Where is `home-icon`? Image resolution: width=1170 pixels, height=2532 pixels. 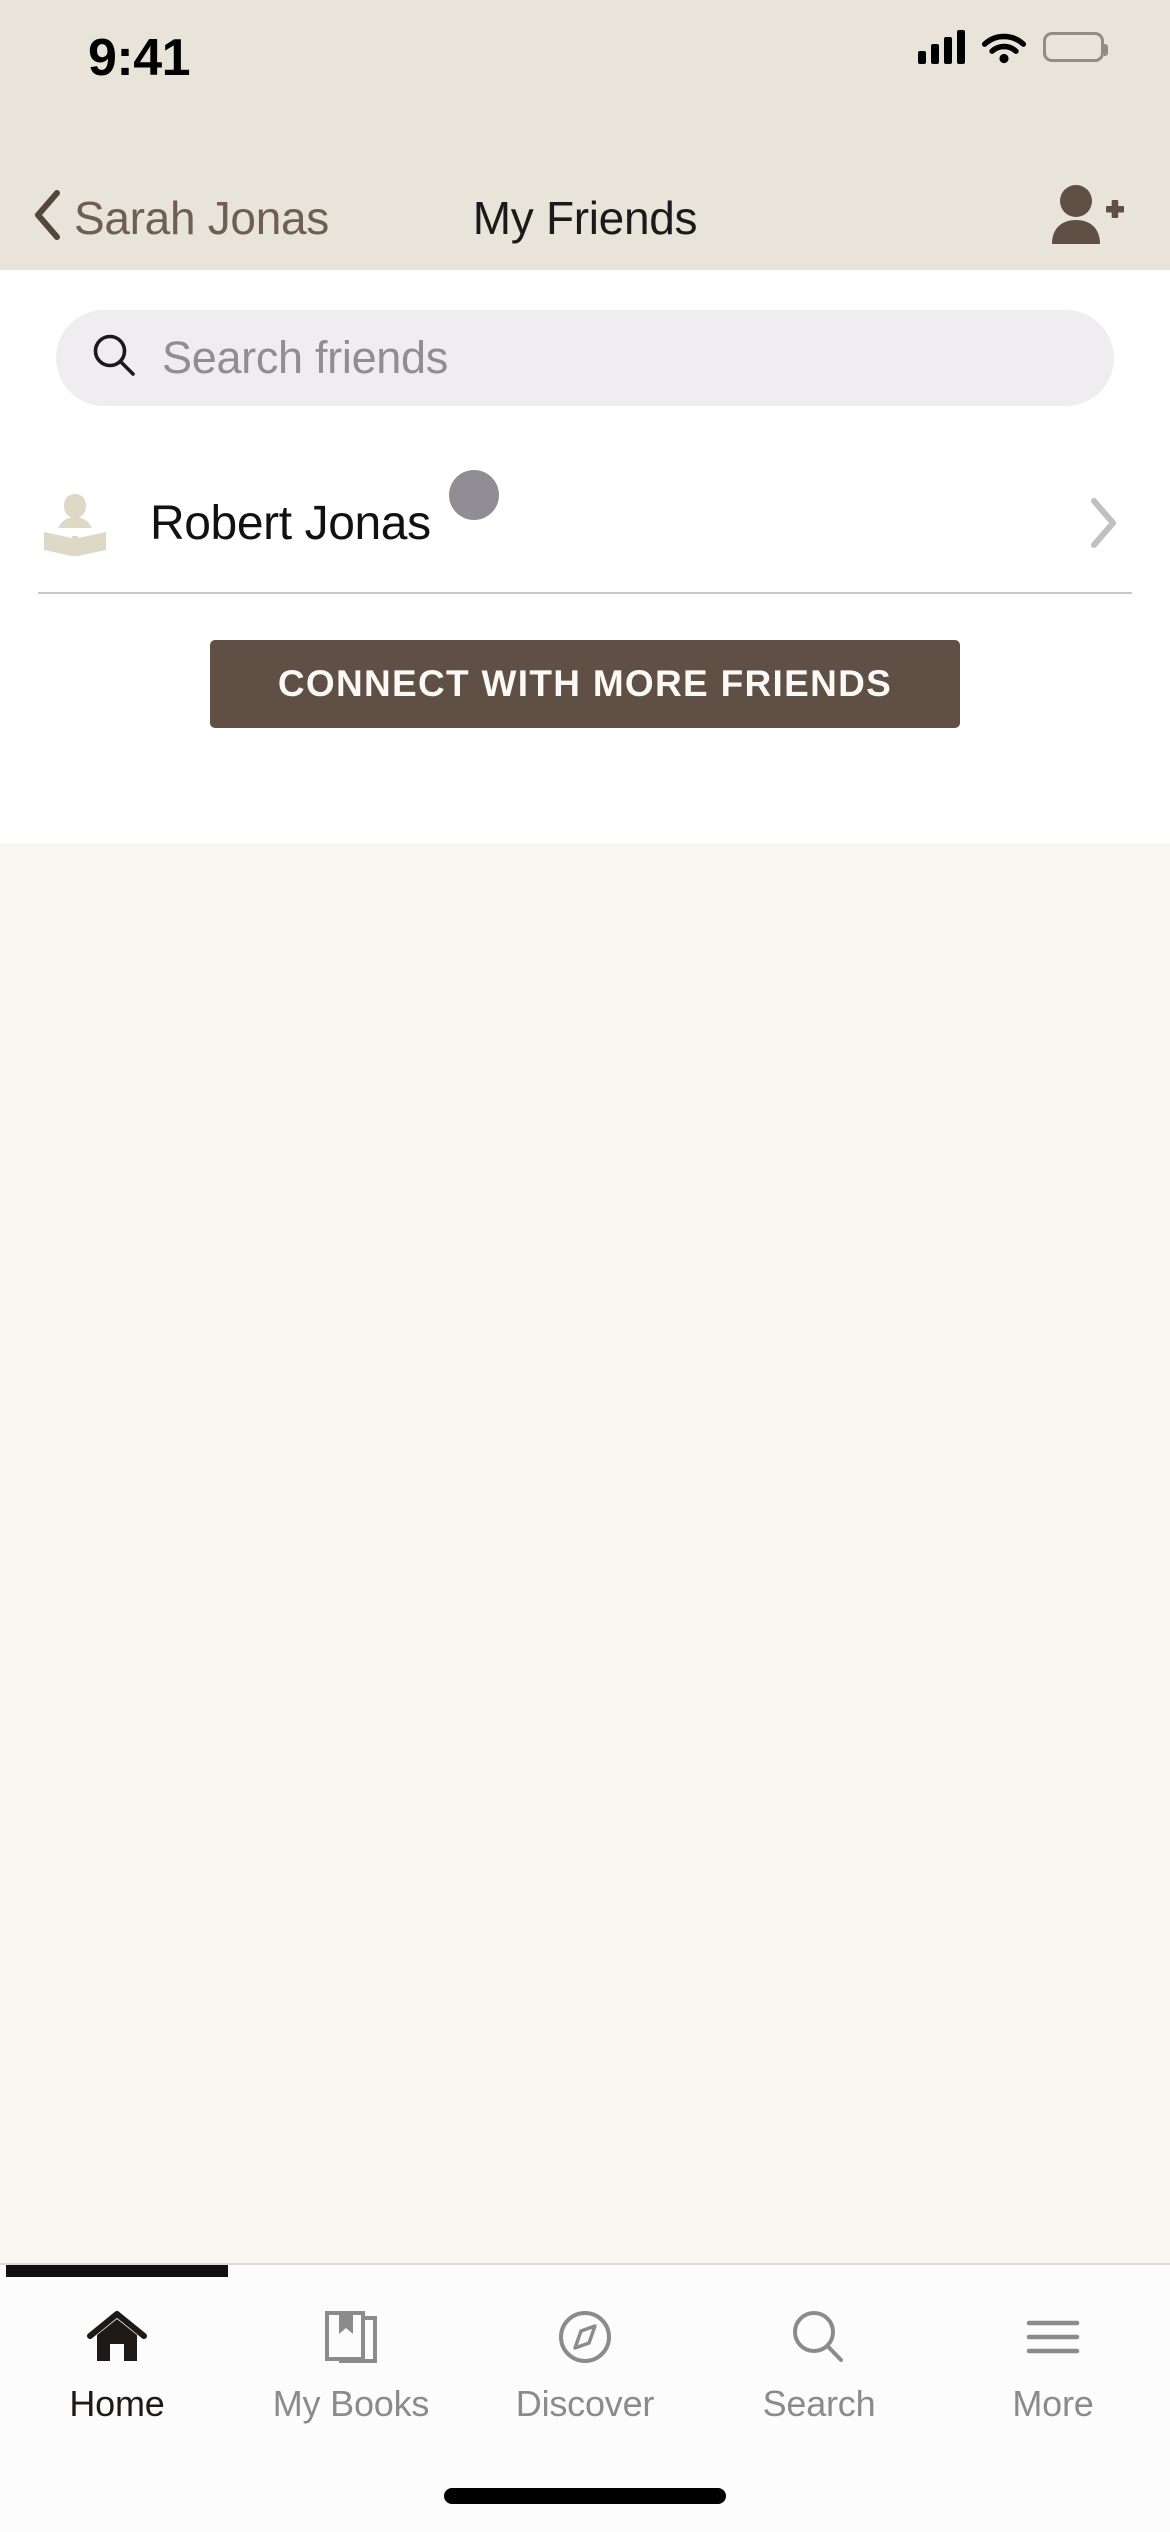
home-icon is located at coordinates (117, 2338).